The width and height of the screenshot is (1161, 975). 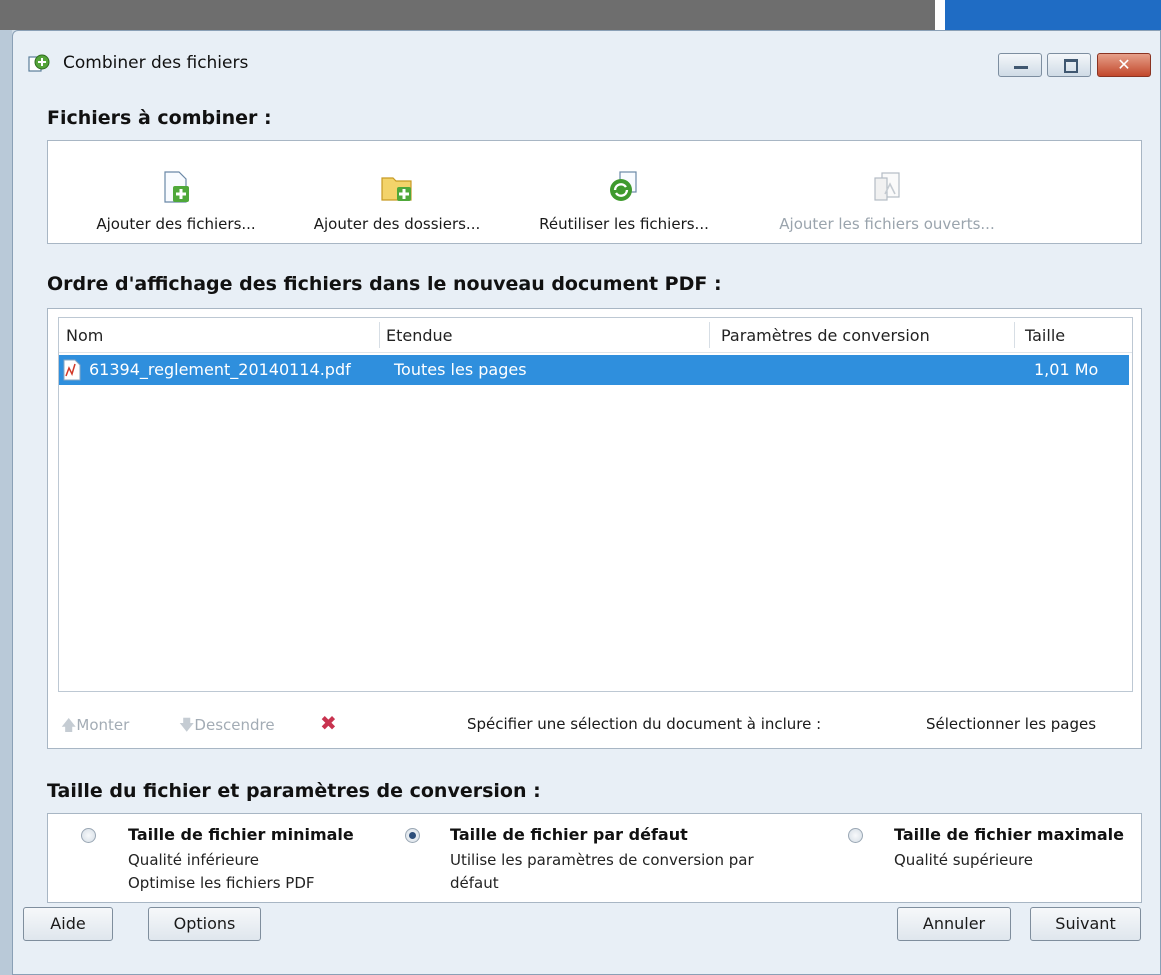 I want to click on option-min-title: Taille de fichier minimale, so click(x=241, y=834).